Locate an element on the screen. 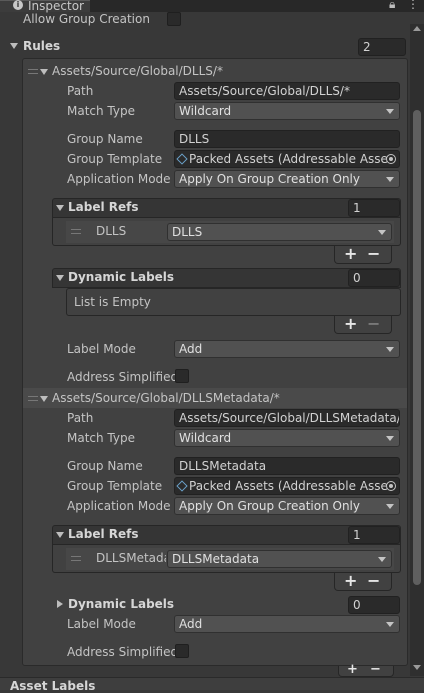 This screenshot has width=424, height=693. label-ref-key: DLLS is located at coordinates (111, 231).